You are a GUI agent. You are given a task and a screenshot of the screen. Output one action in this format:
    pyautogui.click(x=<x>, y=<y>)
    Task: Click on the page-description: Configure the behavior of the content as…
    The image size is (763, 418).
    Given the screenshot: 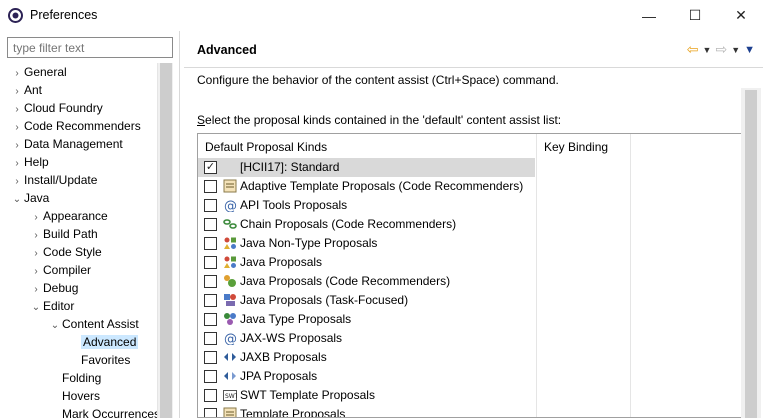 What is the action you would take?
    pyautogui.click(x=378, y=80)
    